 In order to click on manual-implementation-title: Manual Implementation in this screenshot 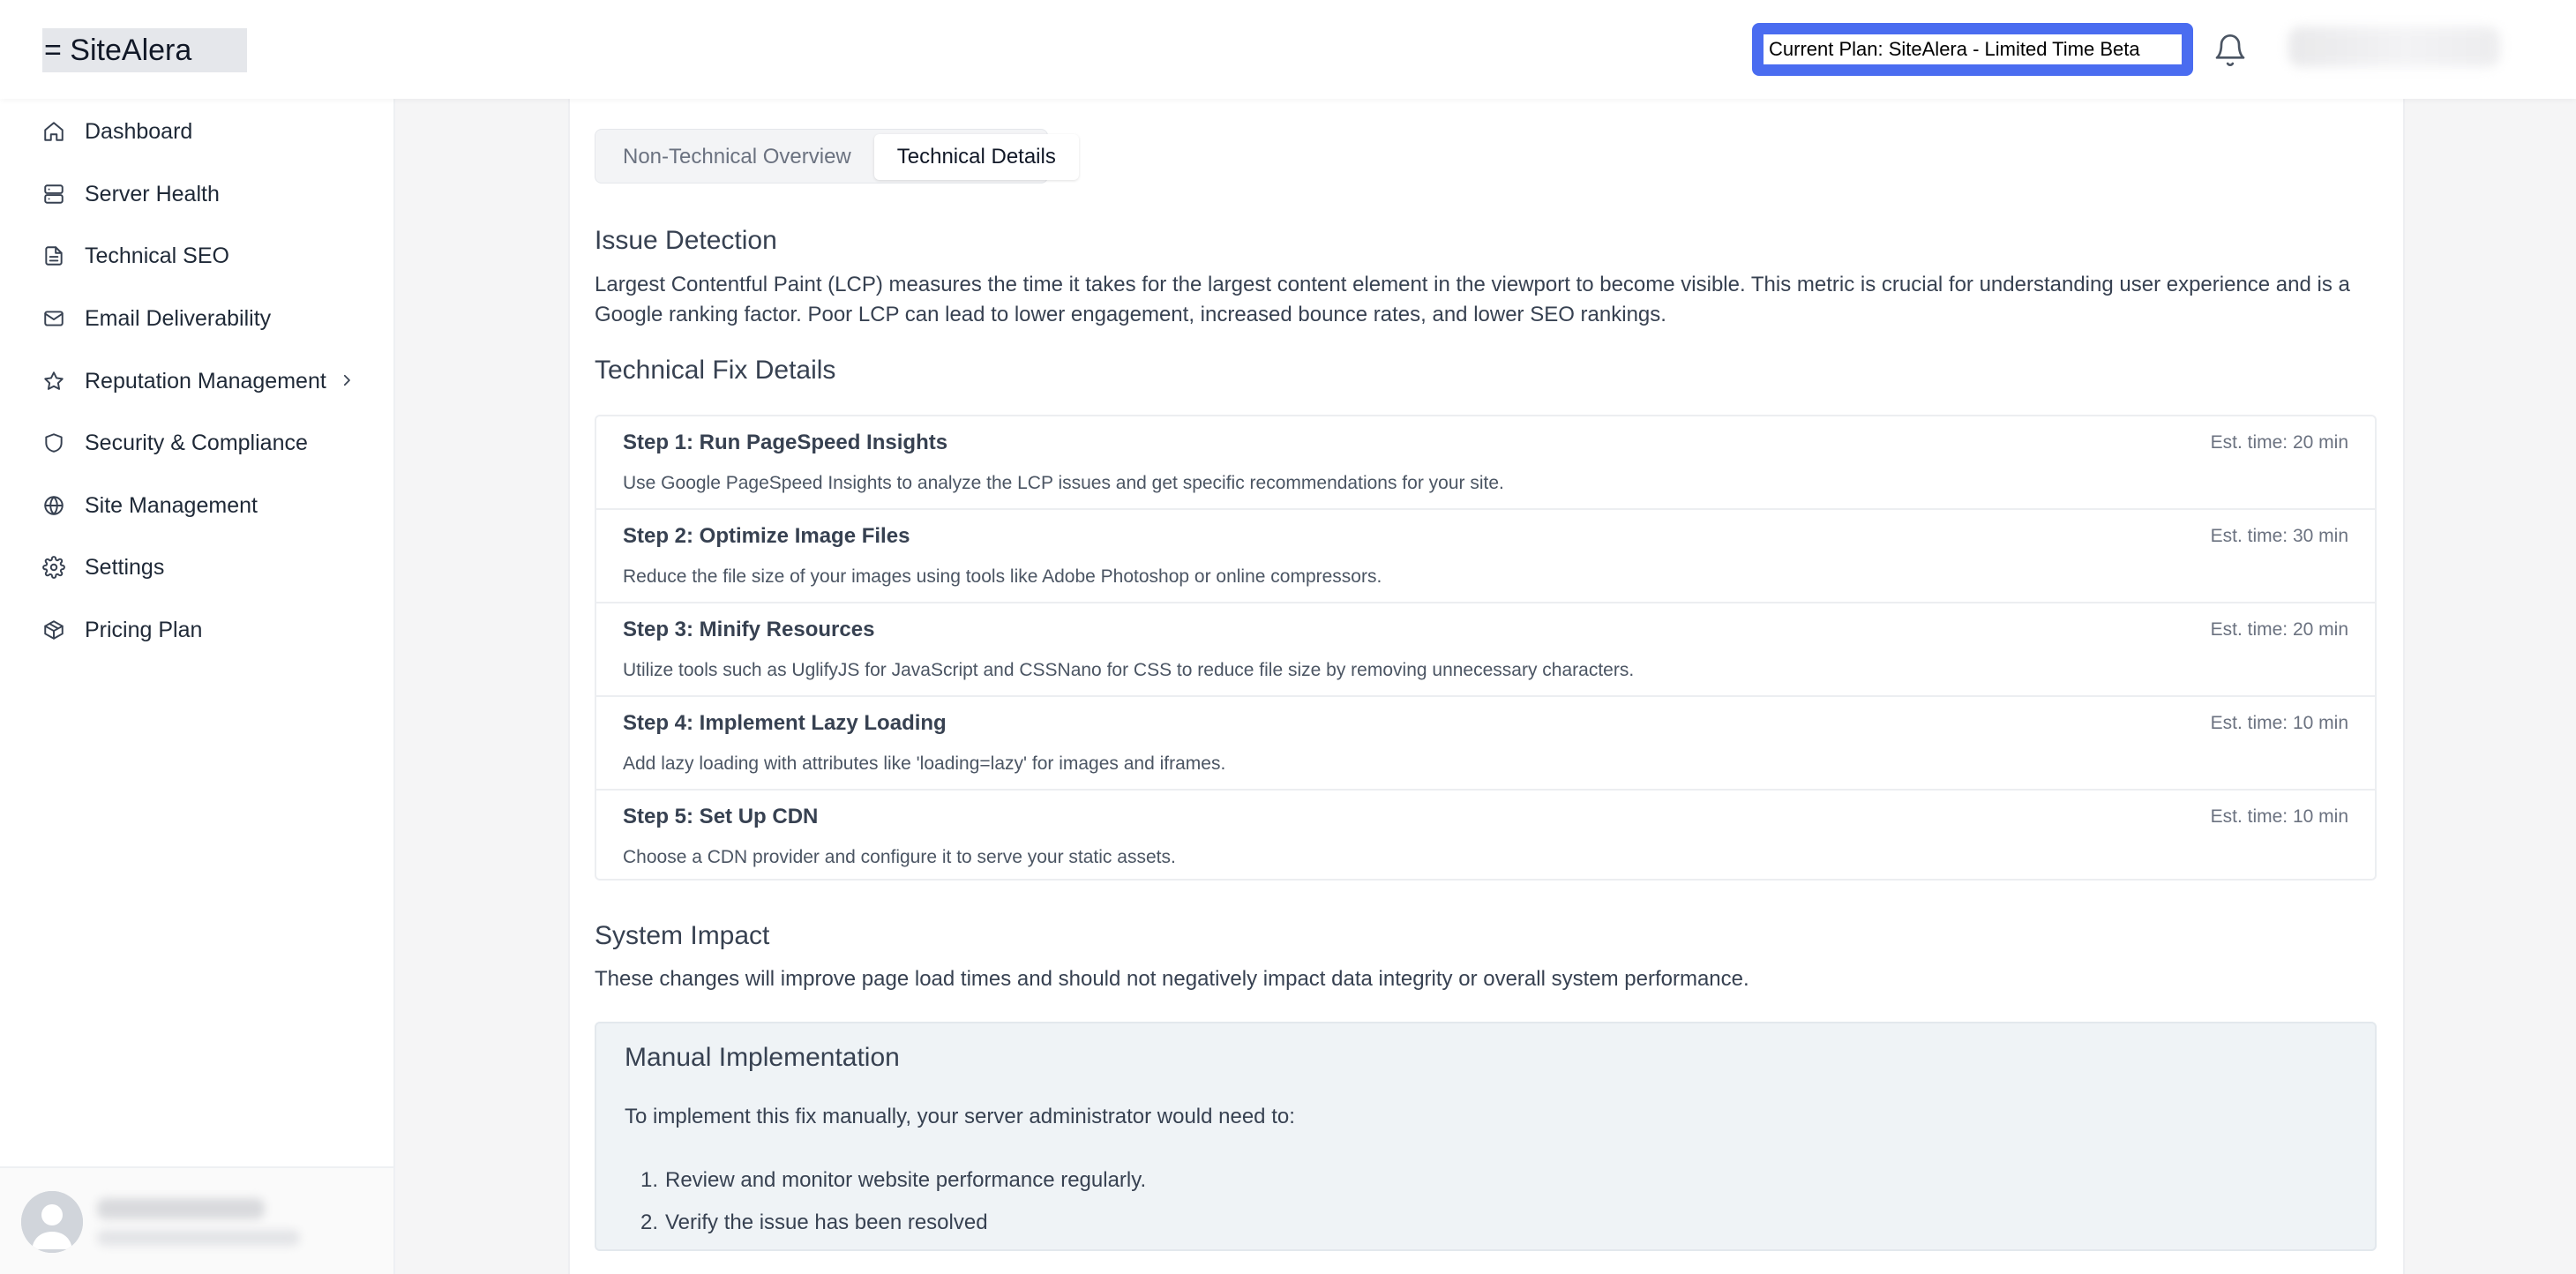, I will do `click(763, 1058)`.